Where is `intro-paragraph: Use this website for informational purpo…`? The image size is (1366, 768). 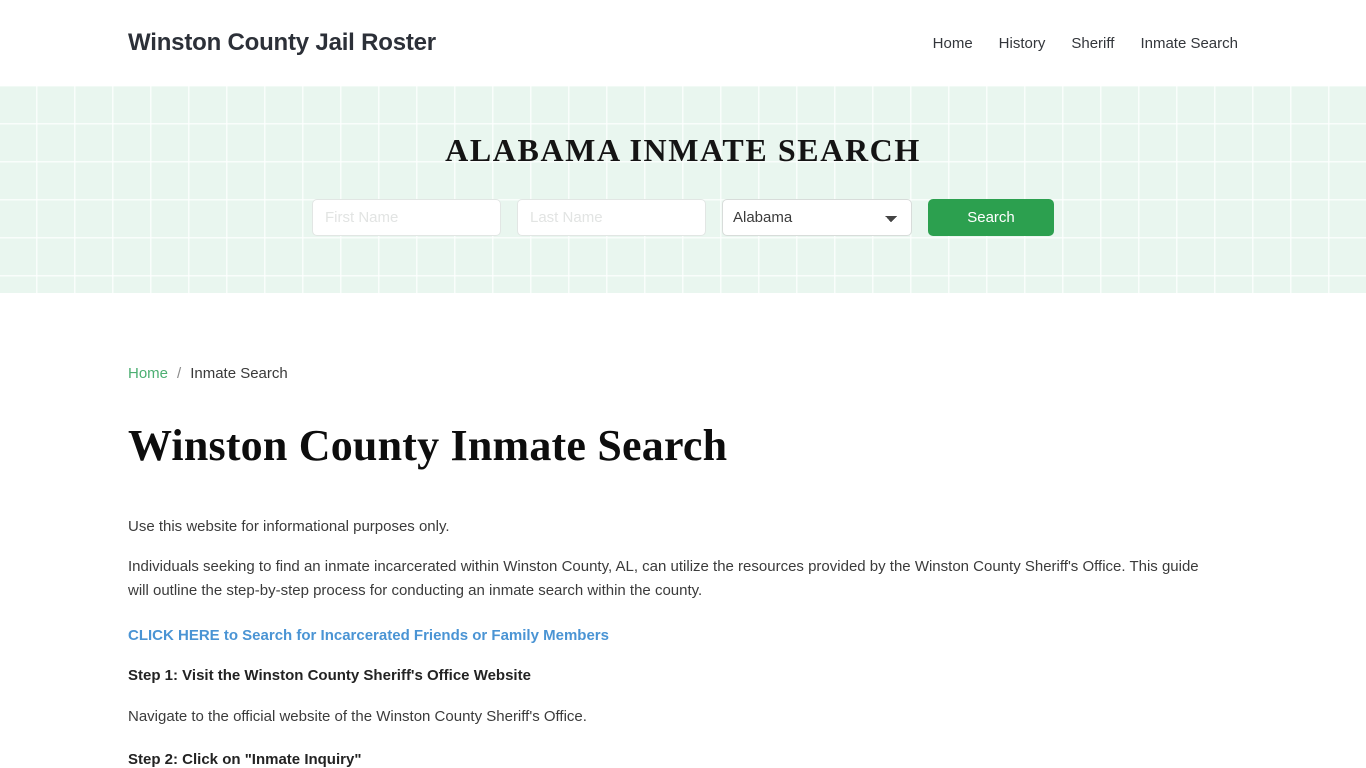
intro-paragraph: Use this website for informational purpo… is located at coordinates (289, 526).